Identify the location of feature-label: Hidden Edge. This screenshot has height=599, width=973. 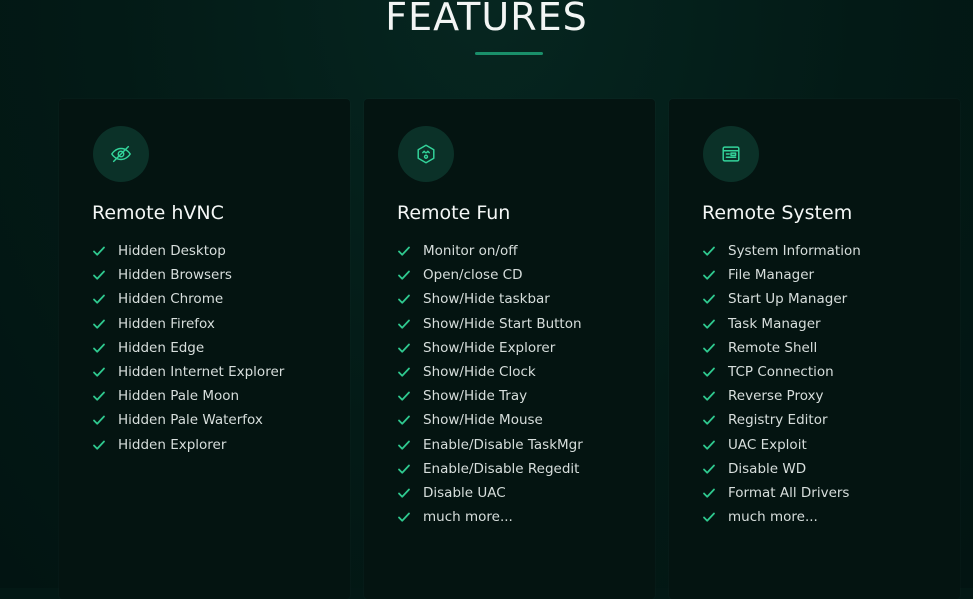
(161, 347).